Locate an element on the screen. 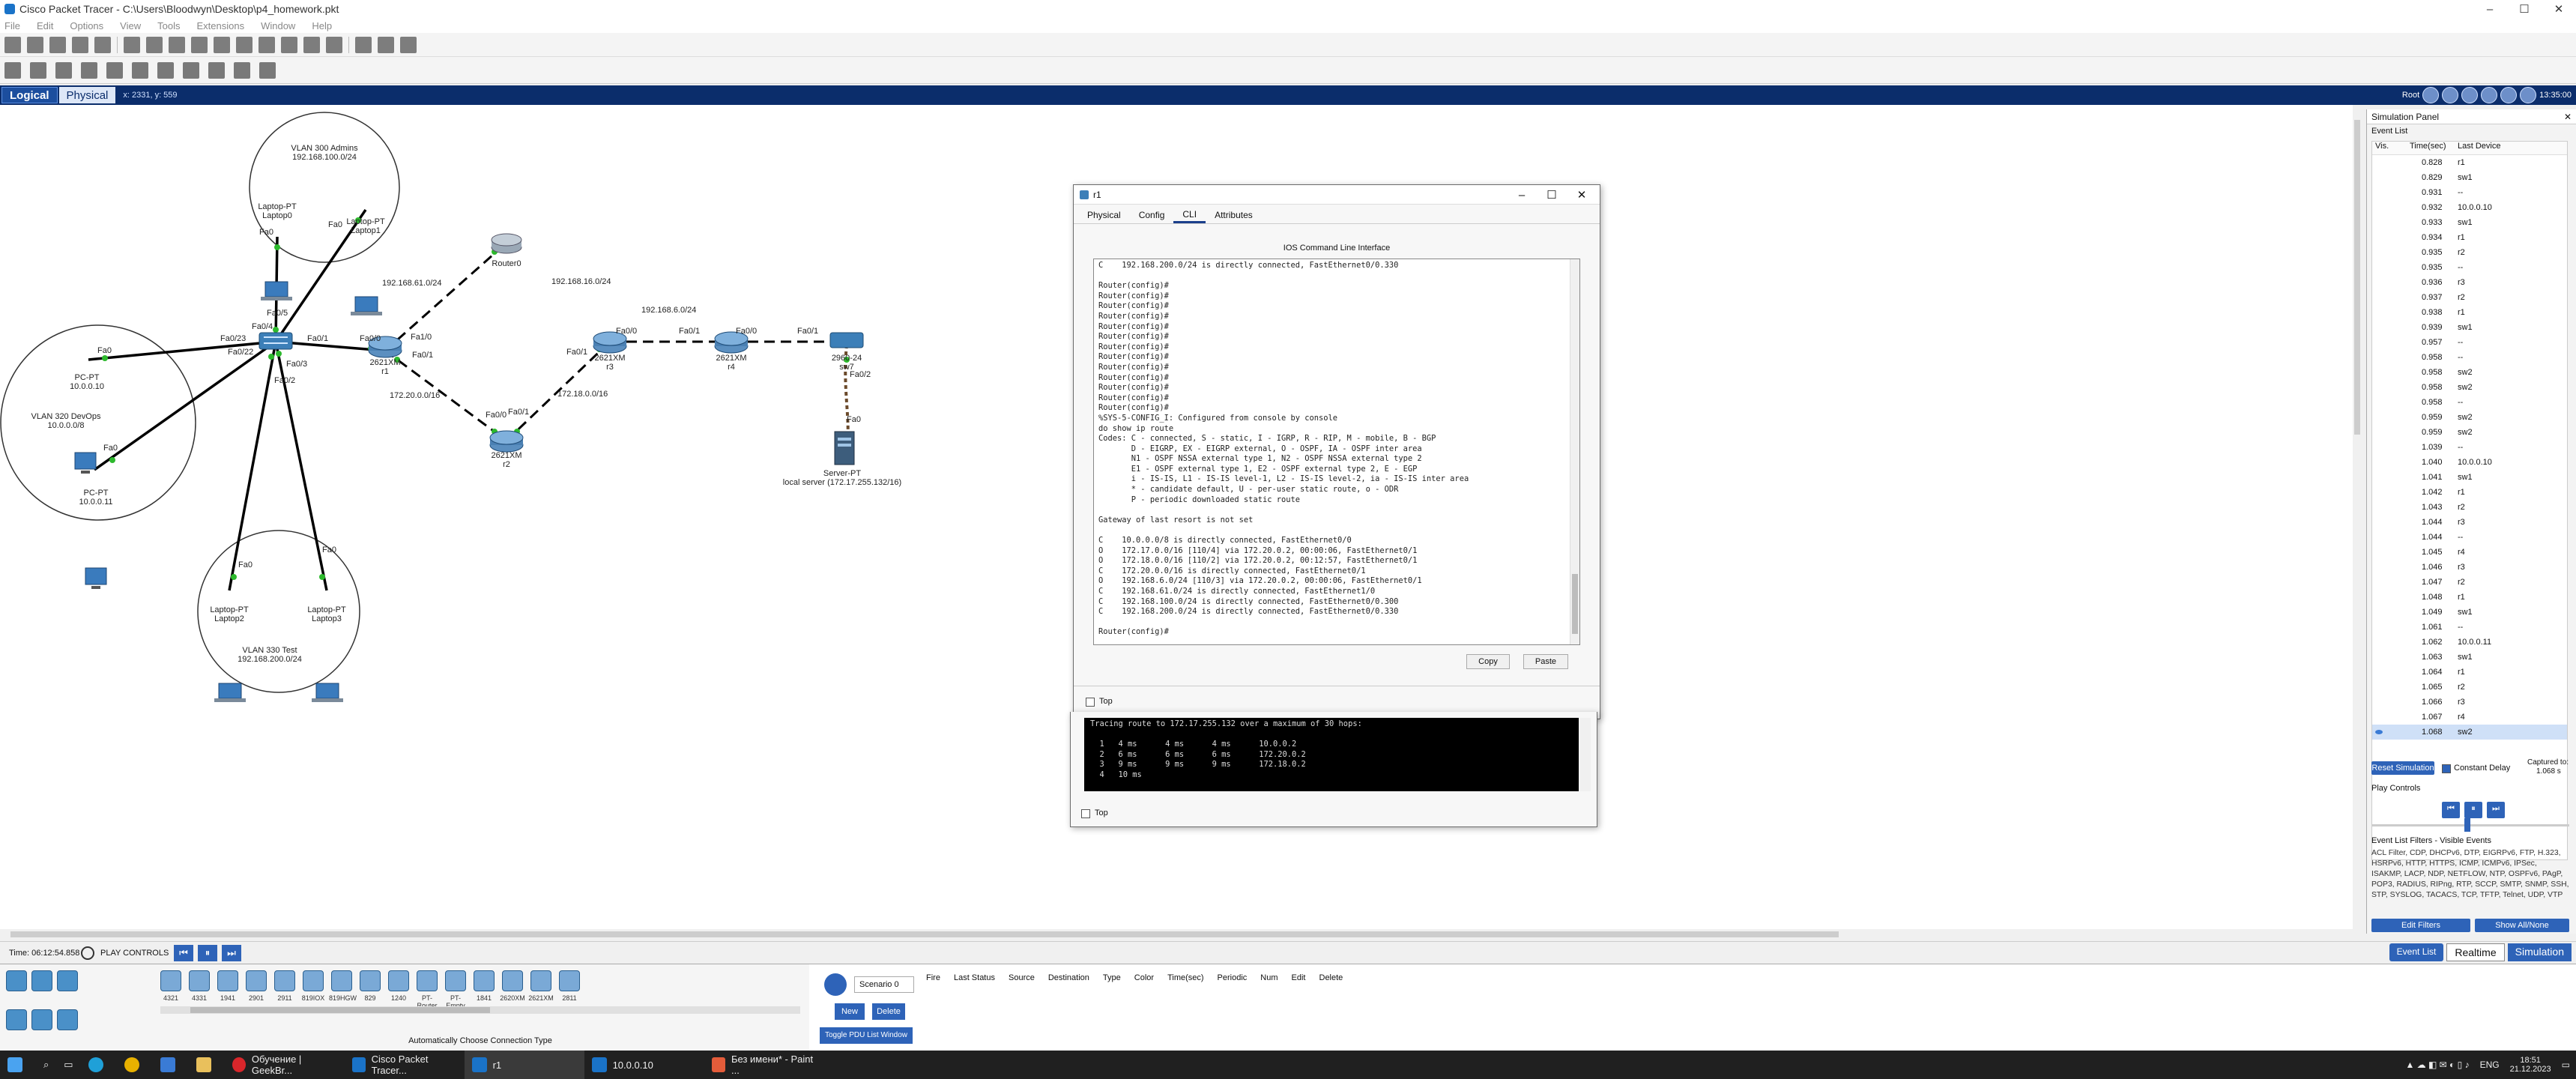 This screenshot has width=2576, height=1079. event-row: 1.064 r1 is located at coordinates (2469, 672).